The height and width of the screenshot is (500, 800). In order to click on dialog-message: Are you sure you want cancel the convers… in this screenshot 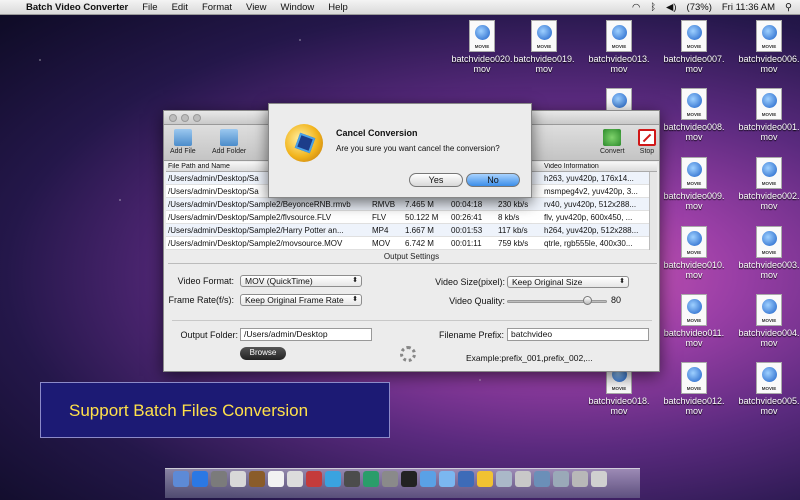, I will do `click(418, 148)`.